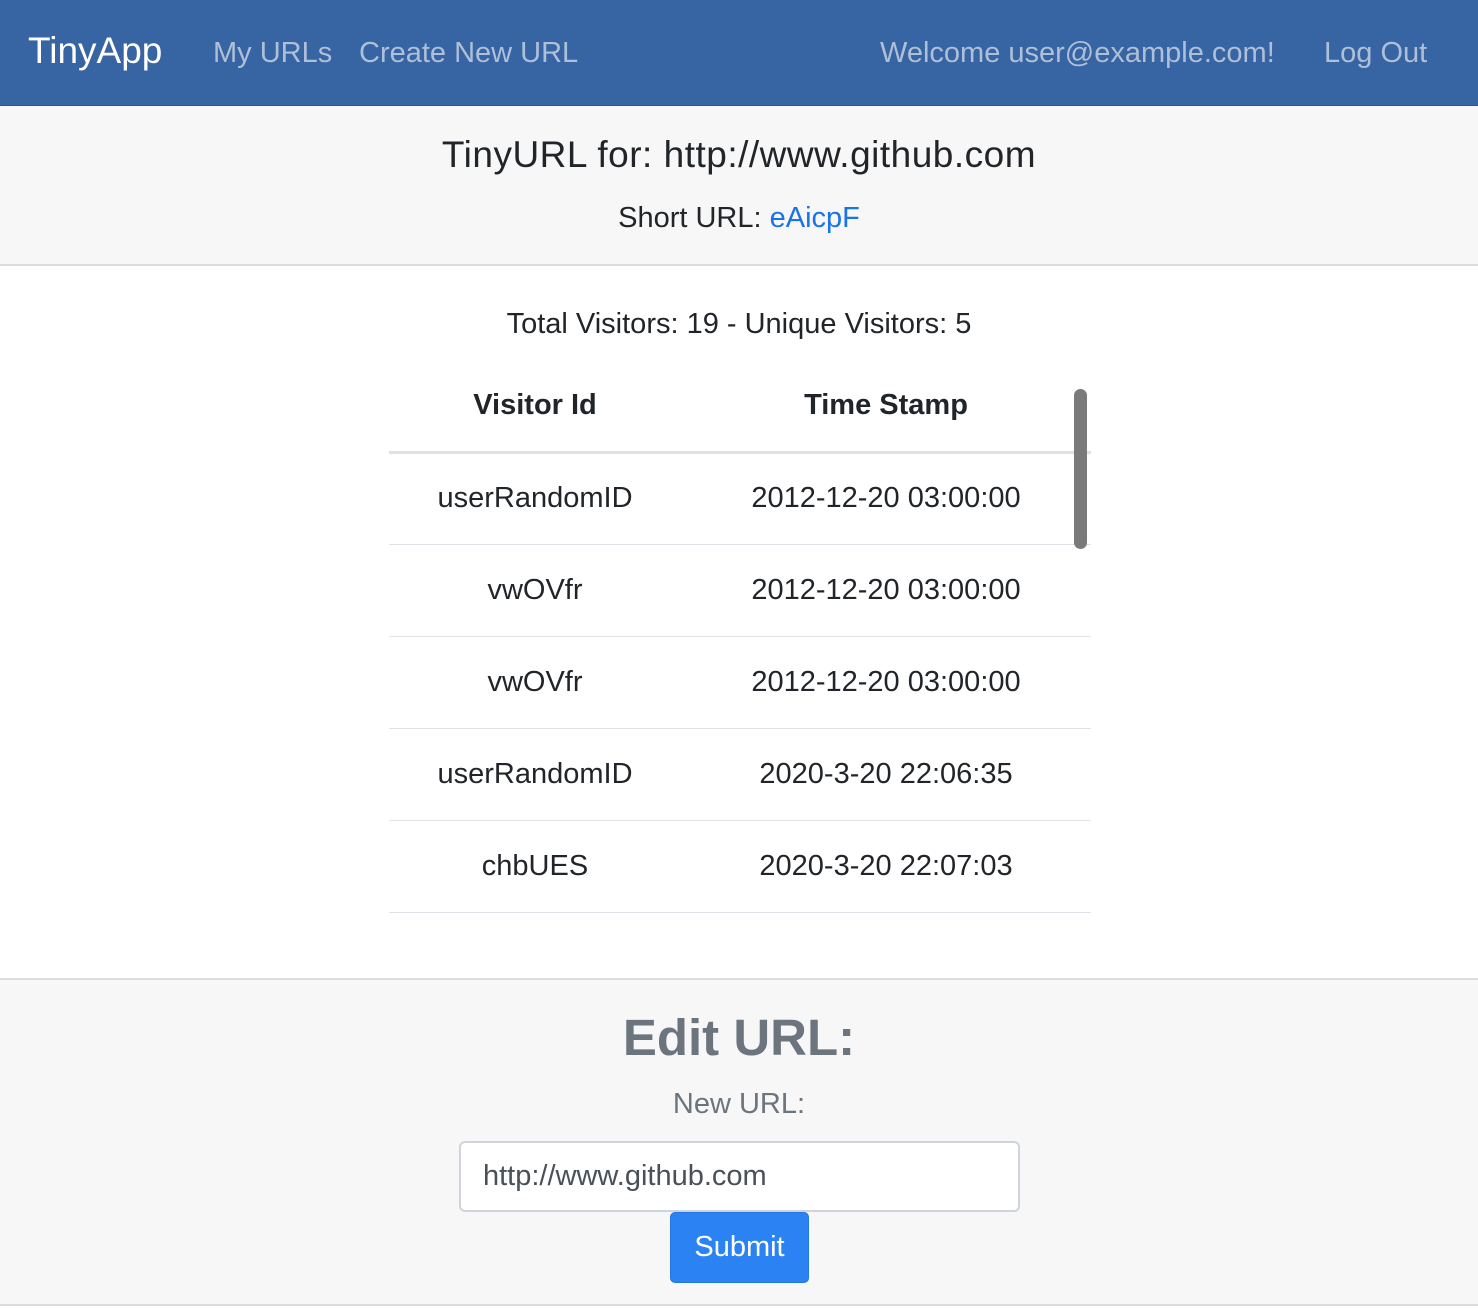  I want to click on visitors-summary: Total Visitors: 19 - Unique Visitors: 5, so click(739, 324).